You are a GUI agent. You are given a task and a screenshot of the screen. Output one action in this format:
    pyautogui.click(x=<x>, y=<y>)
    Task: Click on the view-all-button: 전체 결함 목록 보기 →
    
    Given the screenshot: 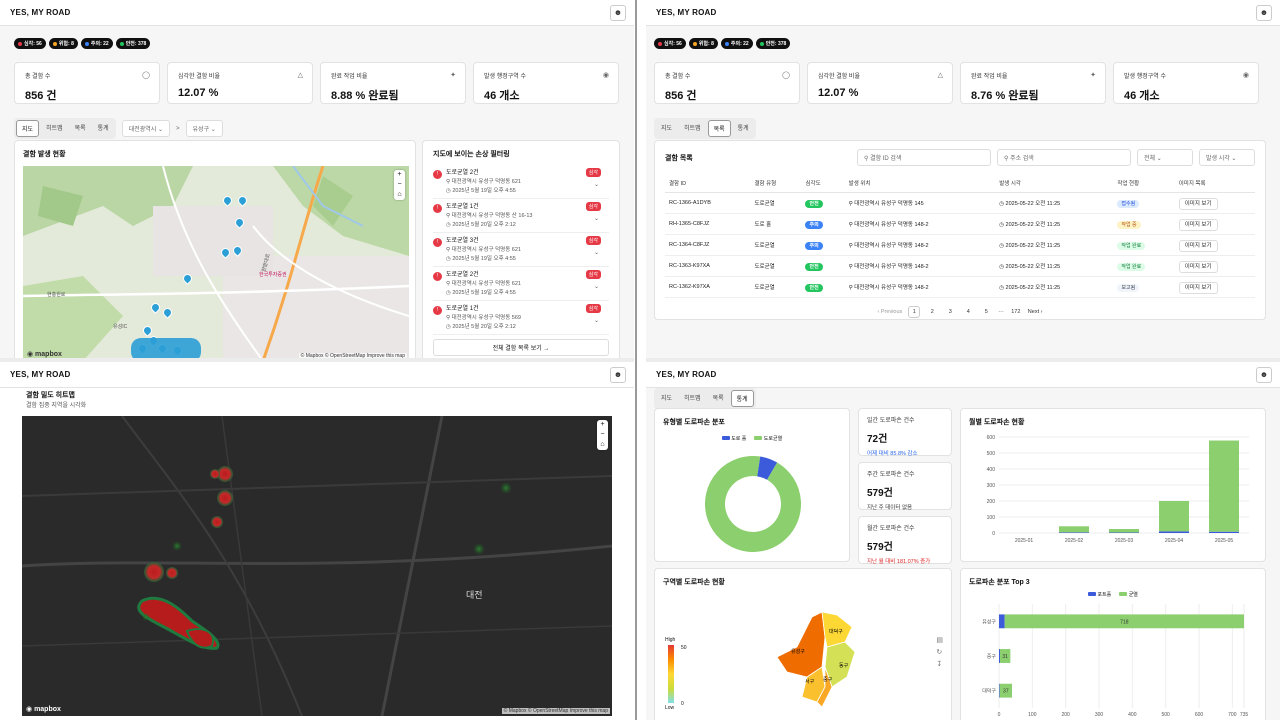 What is the action you would take?
    pyautogui.click(x=521, y=347)
    